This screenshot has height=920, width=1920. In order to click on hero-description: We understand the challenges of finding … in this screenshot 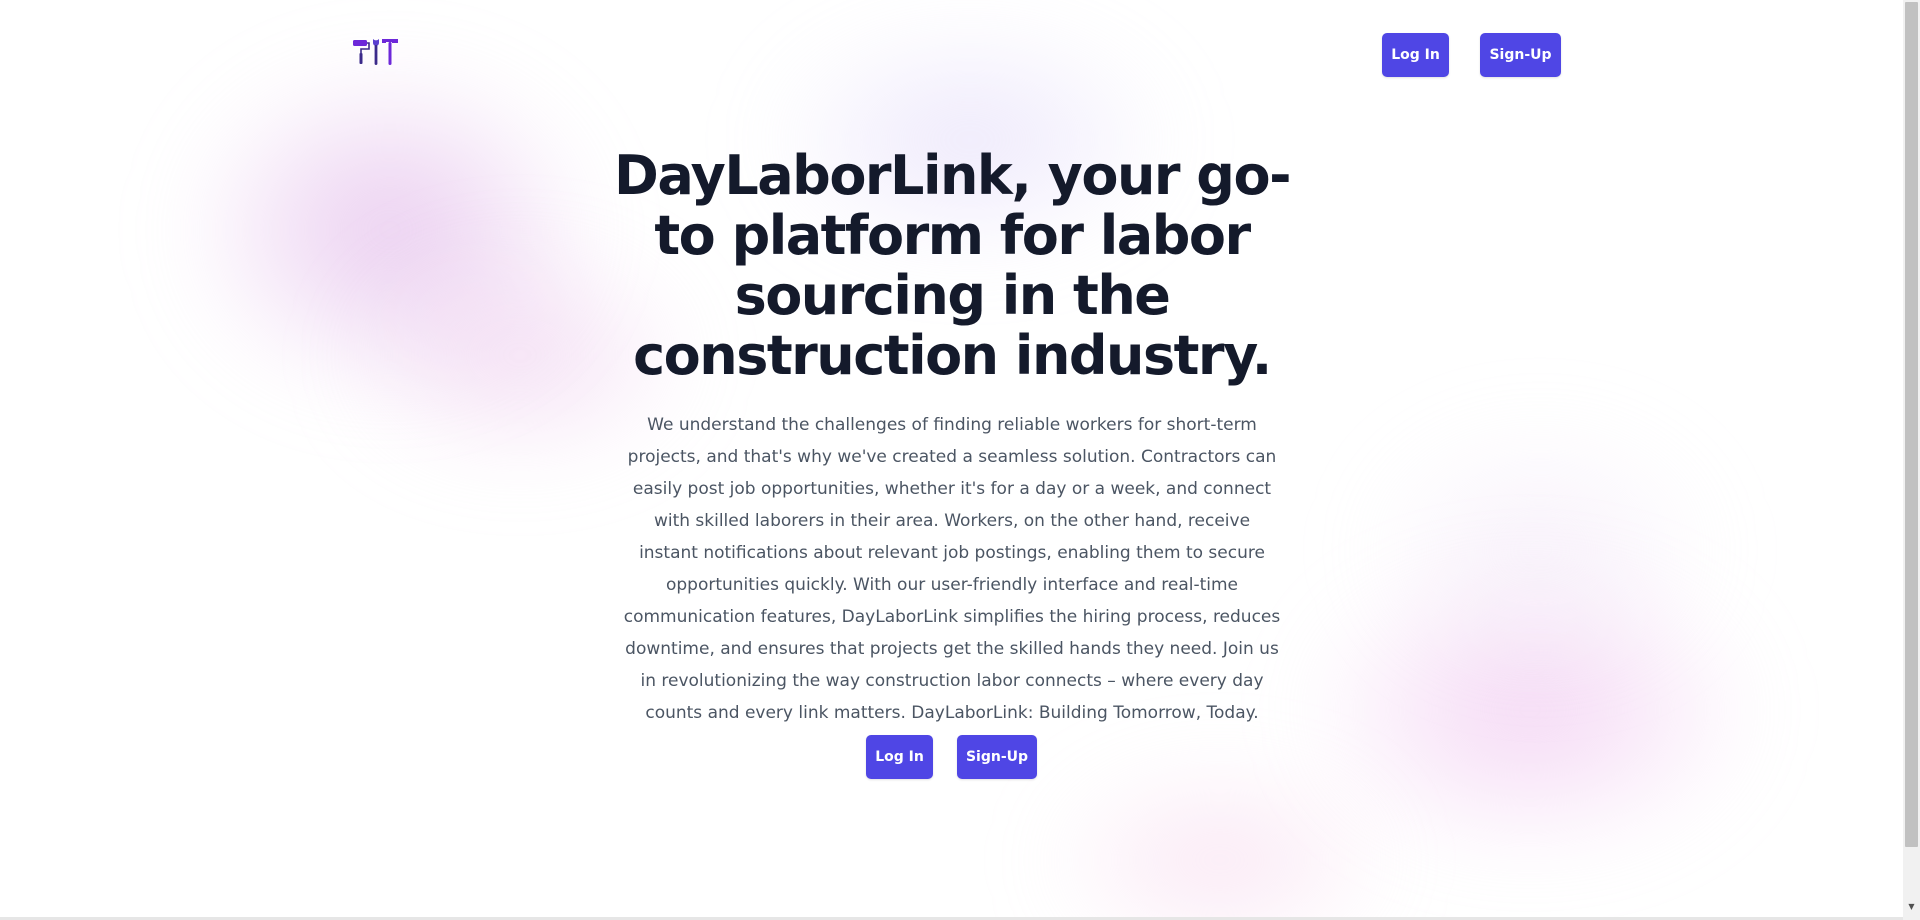, I will do `click(952, 569)`.